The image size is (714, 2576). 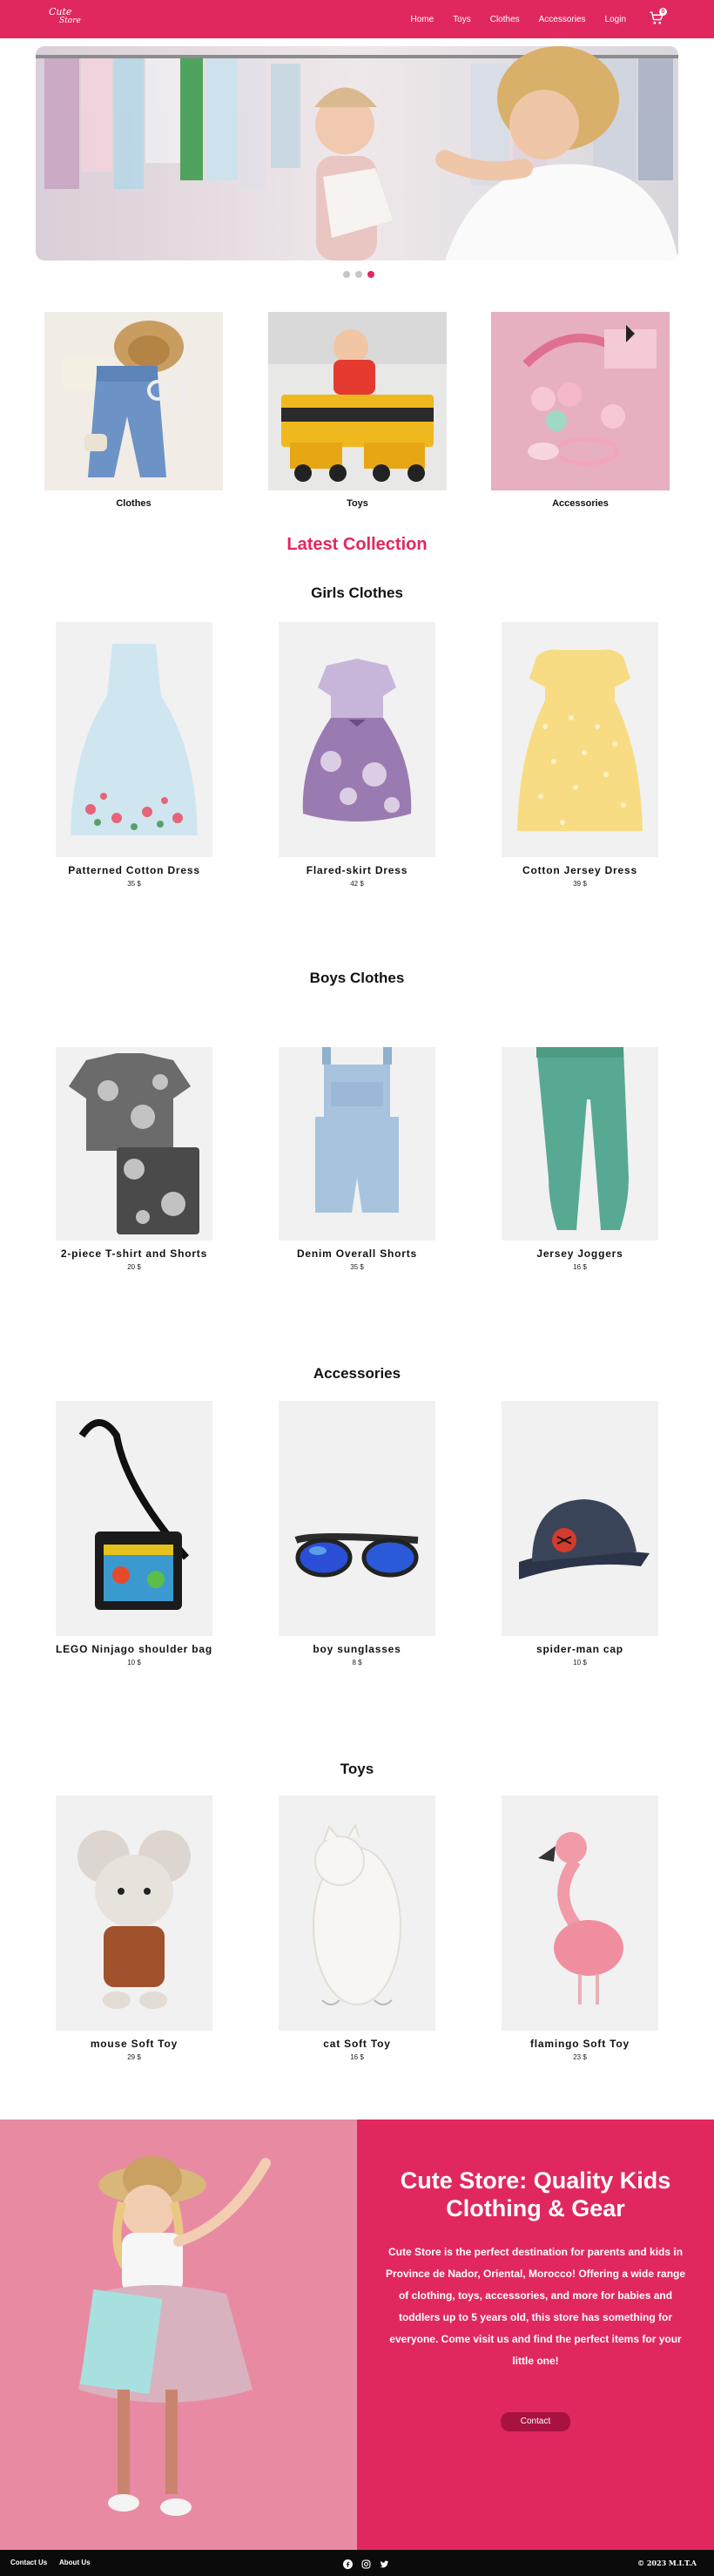 I want to click on category-clothes: Clothes, so click(x=133, y=410).